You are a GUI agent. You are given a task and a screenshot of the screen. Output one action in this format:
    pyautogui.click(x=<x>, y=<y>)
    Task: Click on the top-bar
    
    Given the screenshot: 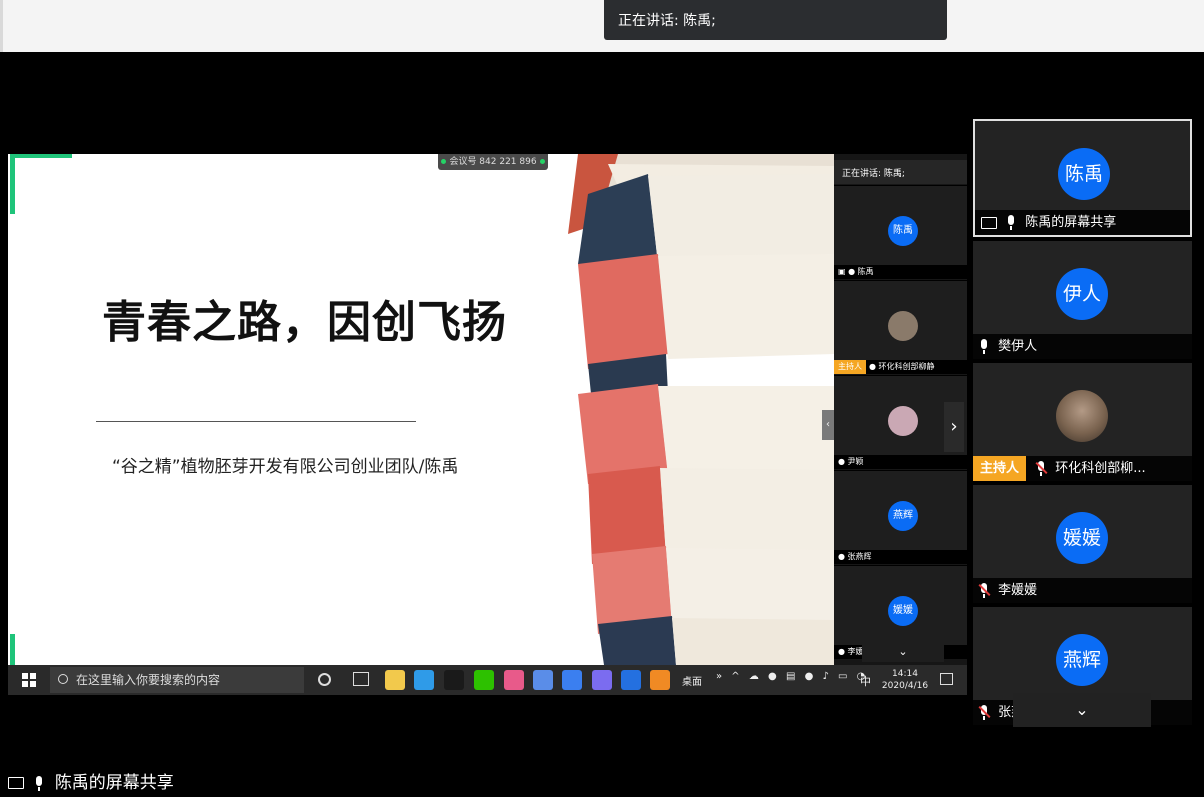 What is the action you would take?
    pyautogui.click(x=602, y=26)
    